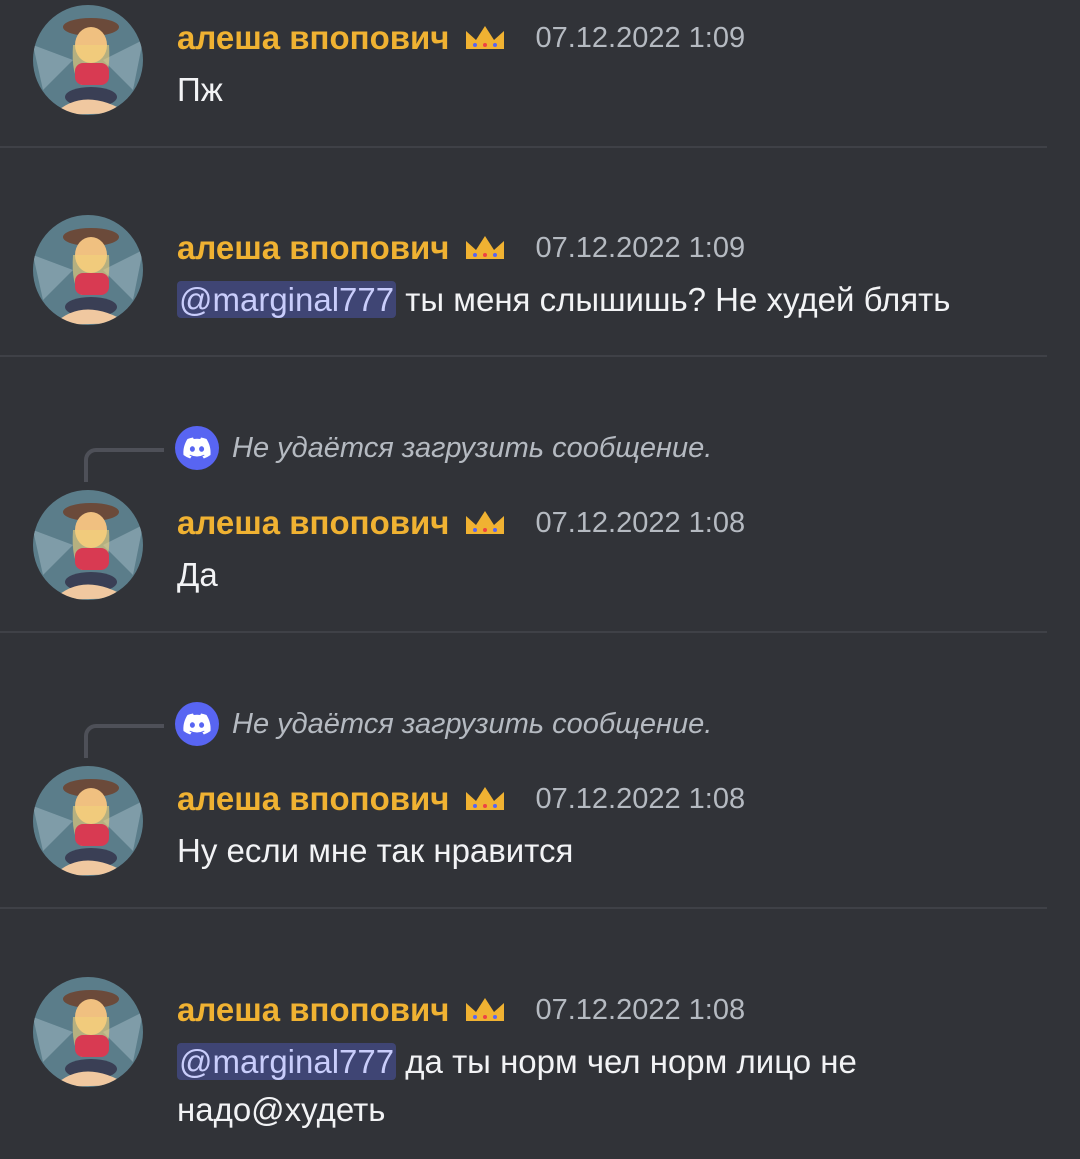 The width and height of the screenshot is (1080, 1159). What do you see at coordinates (607, 575) in the screenshot?
I see `message-content: Да` at bounding box center [607, 575].